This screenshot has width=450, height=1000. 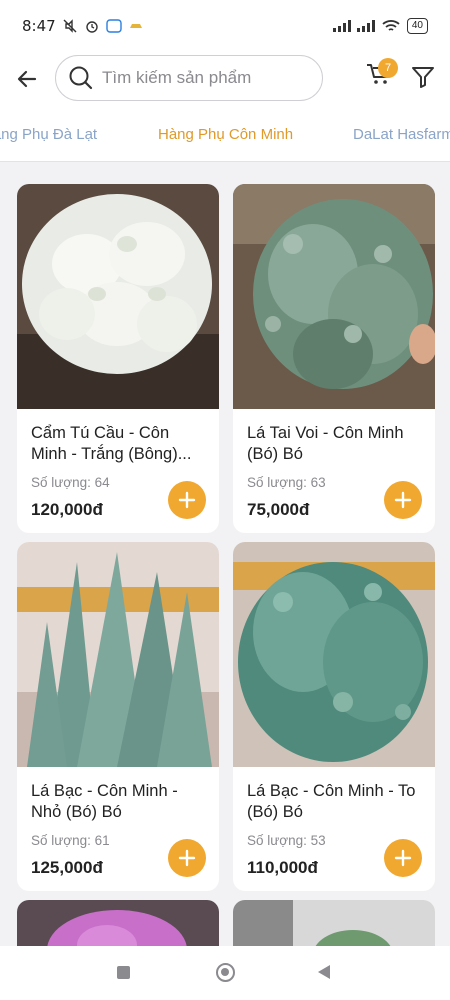 What do you see at coordinates (103, 26) in the screenshot?
I see `status-notification-icons` at bounding box center [103, 26].